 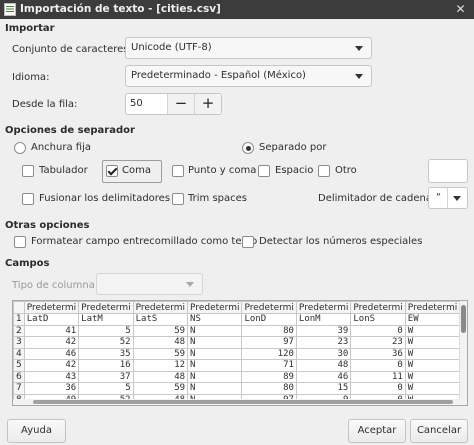 What do you see at coordinates (324, 171) in the screenshot?
I see `other-checkbox` at bounding box center [324, 171].